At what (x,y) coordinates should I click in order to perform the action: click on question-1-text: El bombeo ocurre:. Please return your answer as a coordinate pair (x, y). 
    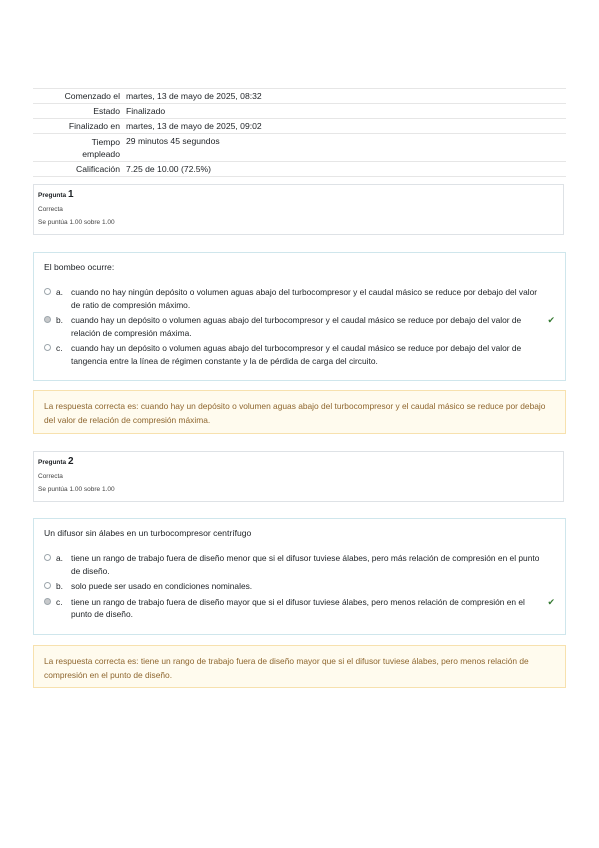
    Looking at the image, I should click on (79, 267).